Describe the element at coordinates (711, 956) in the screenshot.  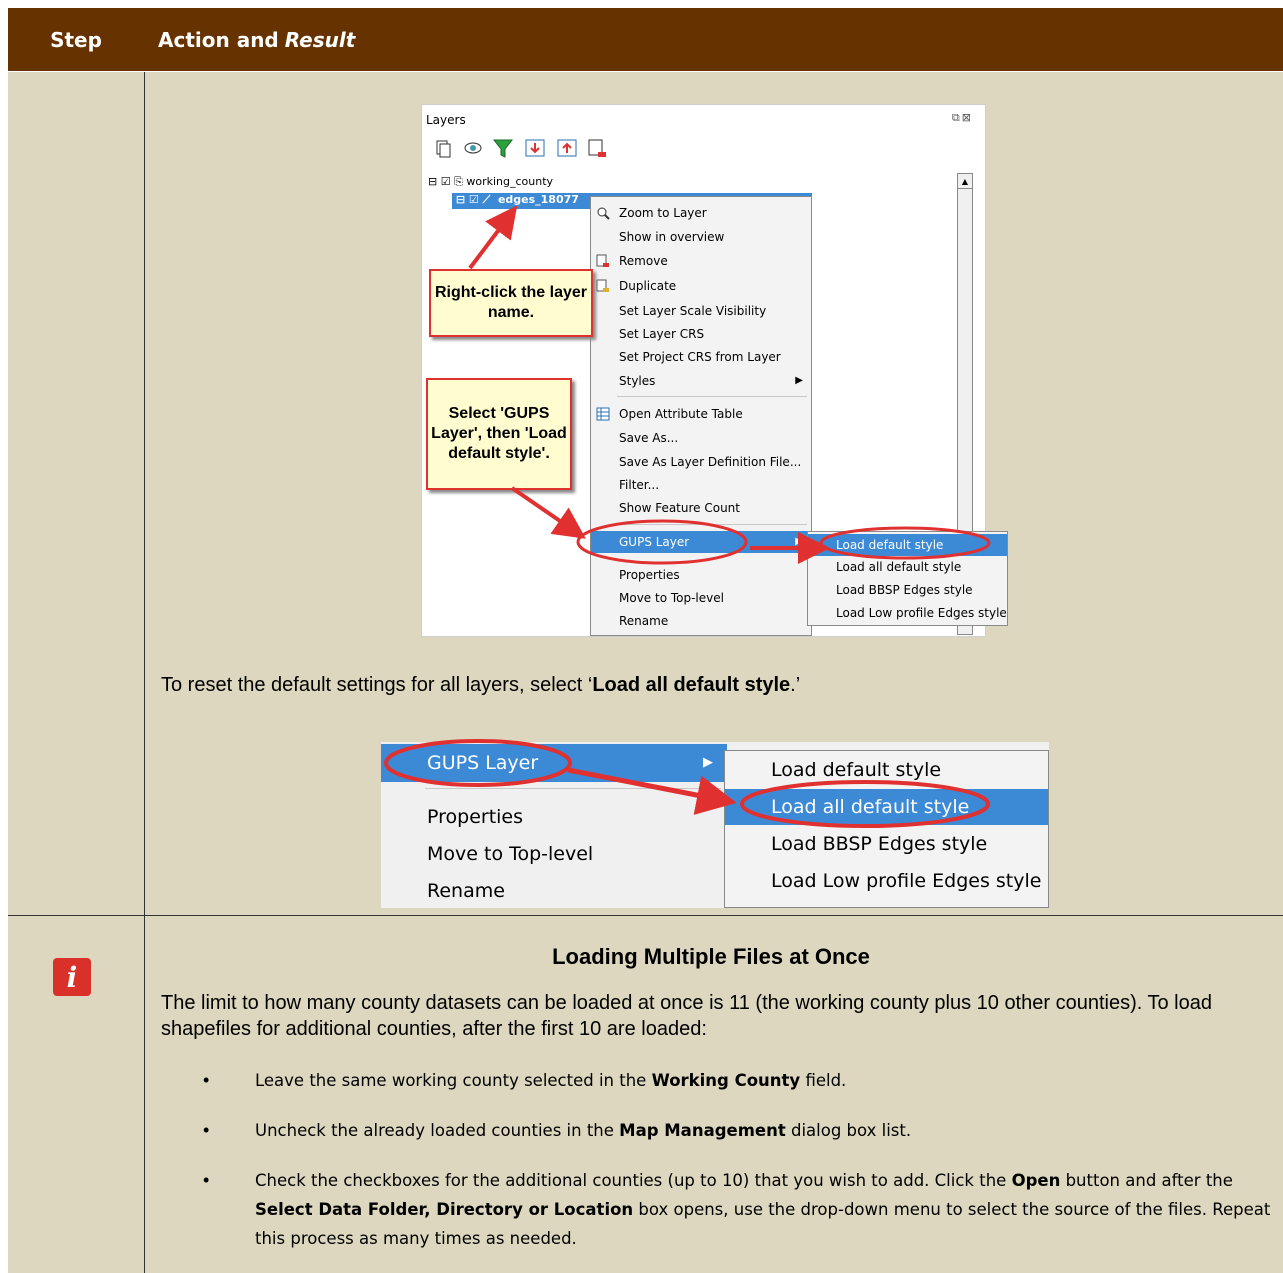
I see `note-heading: Loading Multiple Files at Once` at that location.